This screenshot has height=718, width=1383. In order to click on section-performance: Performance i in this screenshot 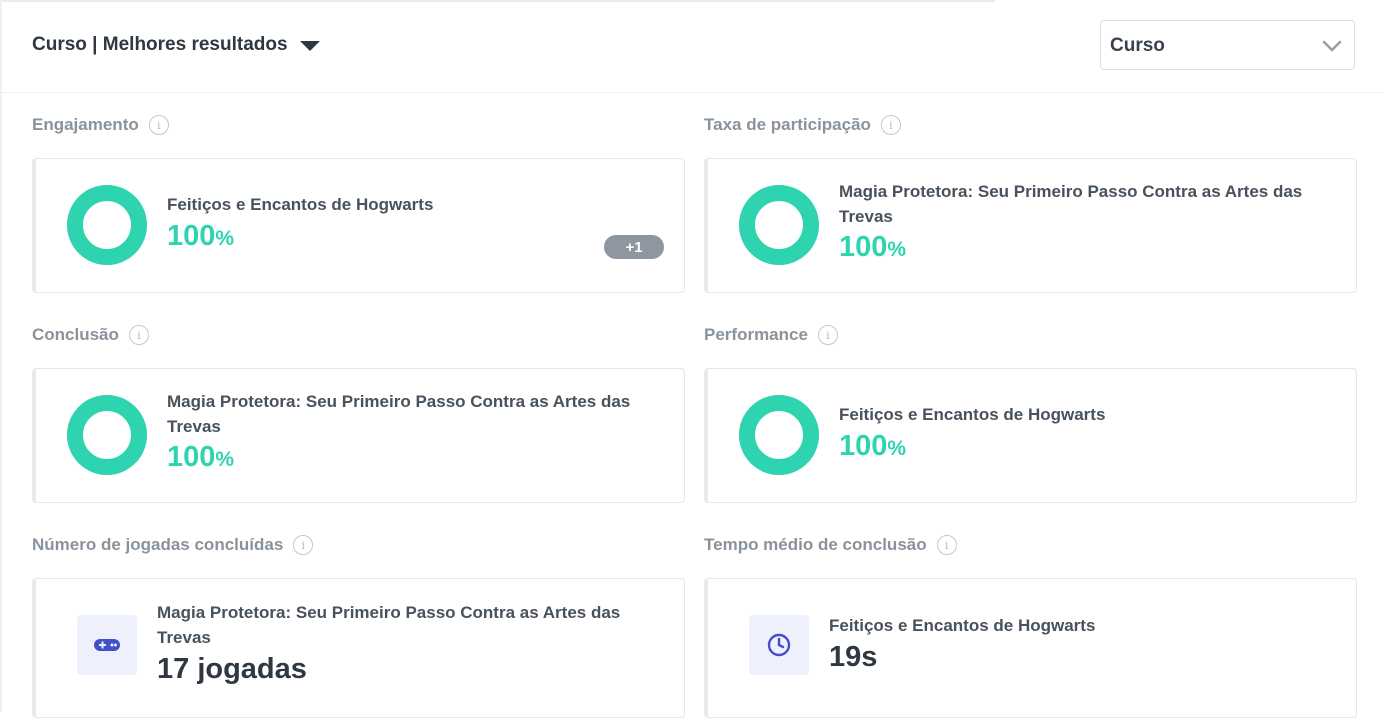, I will do `click(771, 335)`.